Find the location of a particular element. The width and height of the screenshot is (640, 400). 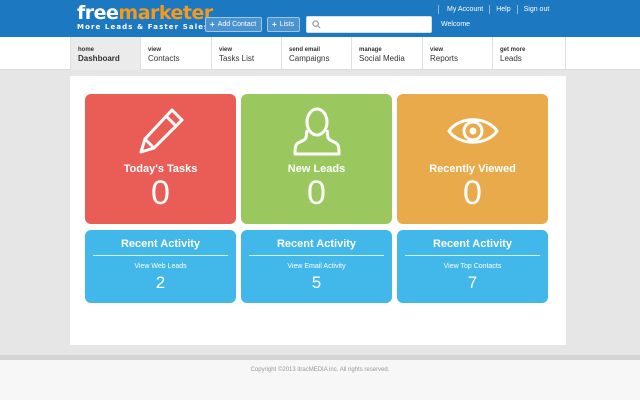

tab-small-label: manage is located at coordinates (370, 50).